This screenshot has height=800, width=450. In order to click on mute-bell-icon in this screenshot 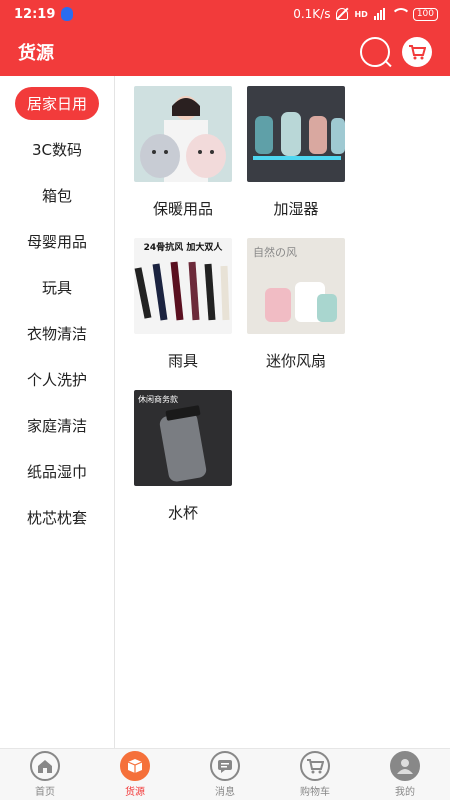, I will do `click(342, 14)`.